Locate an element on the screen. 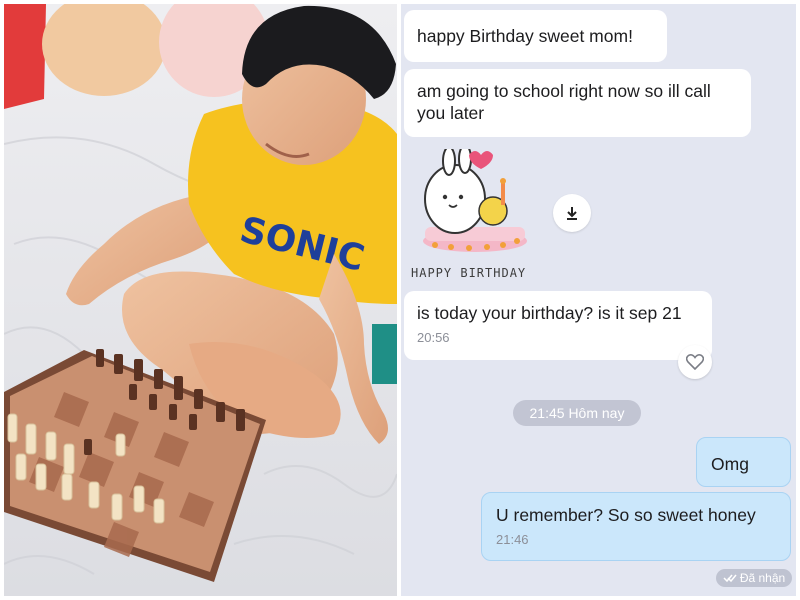  seen-status-text: Đã nhận is located at coordinates (762, 578).